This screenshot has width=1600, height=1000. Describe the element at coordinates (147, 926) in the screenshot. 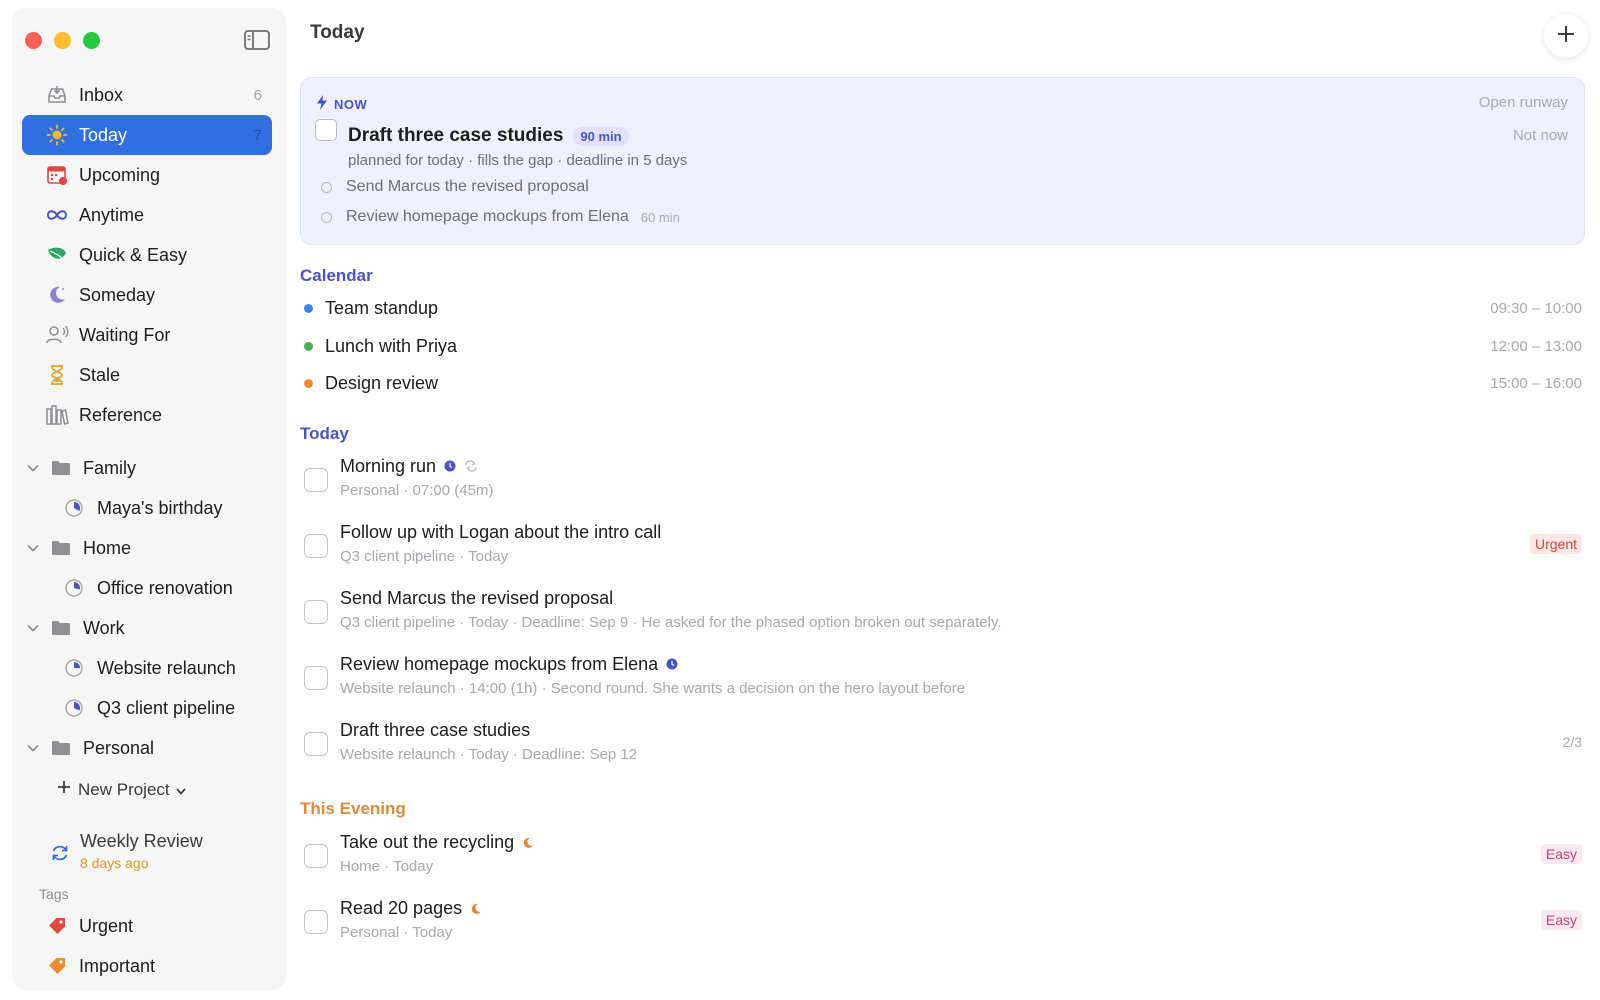

I see `tag-urgent: Urgent` at that location.